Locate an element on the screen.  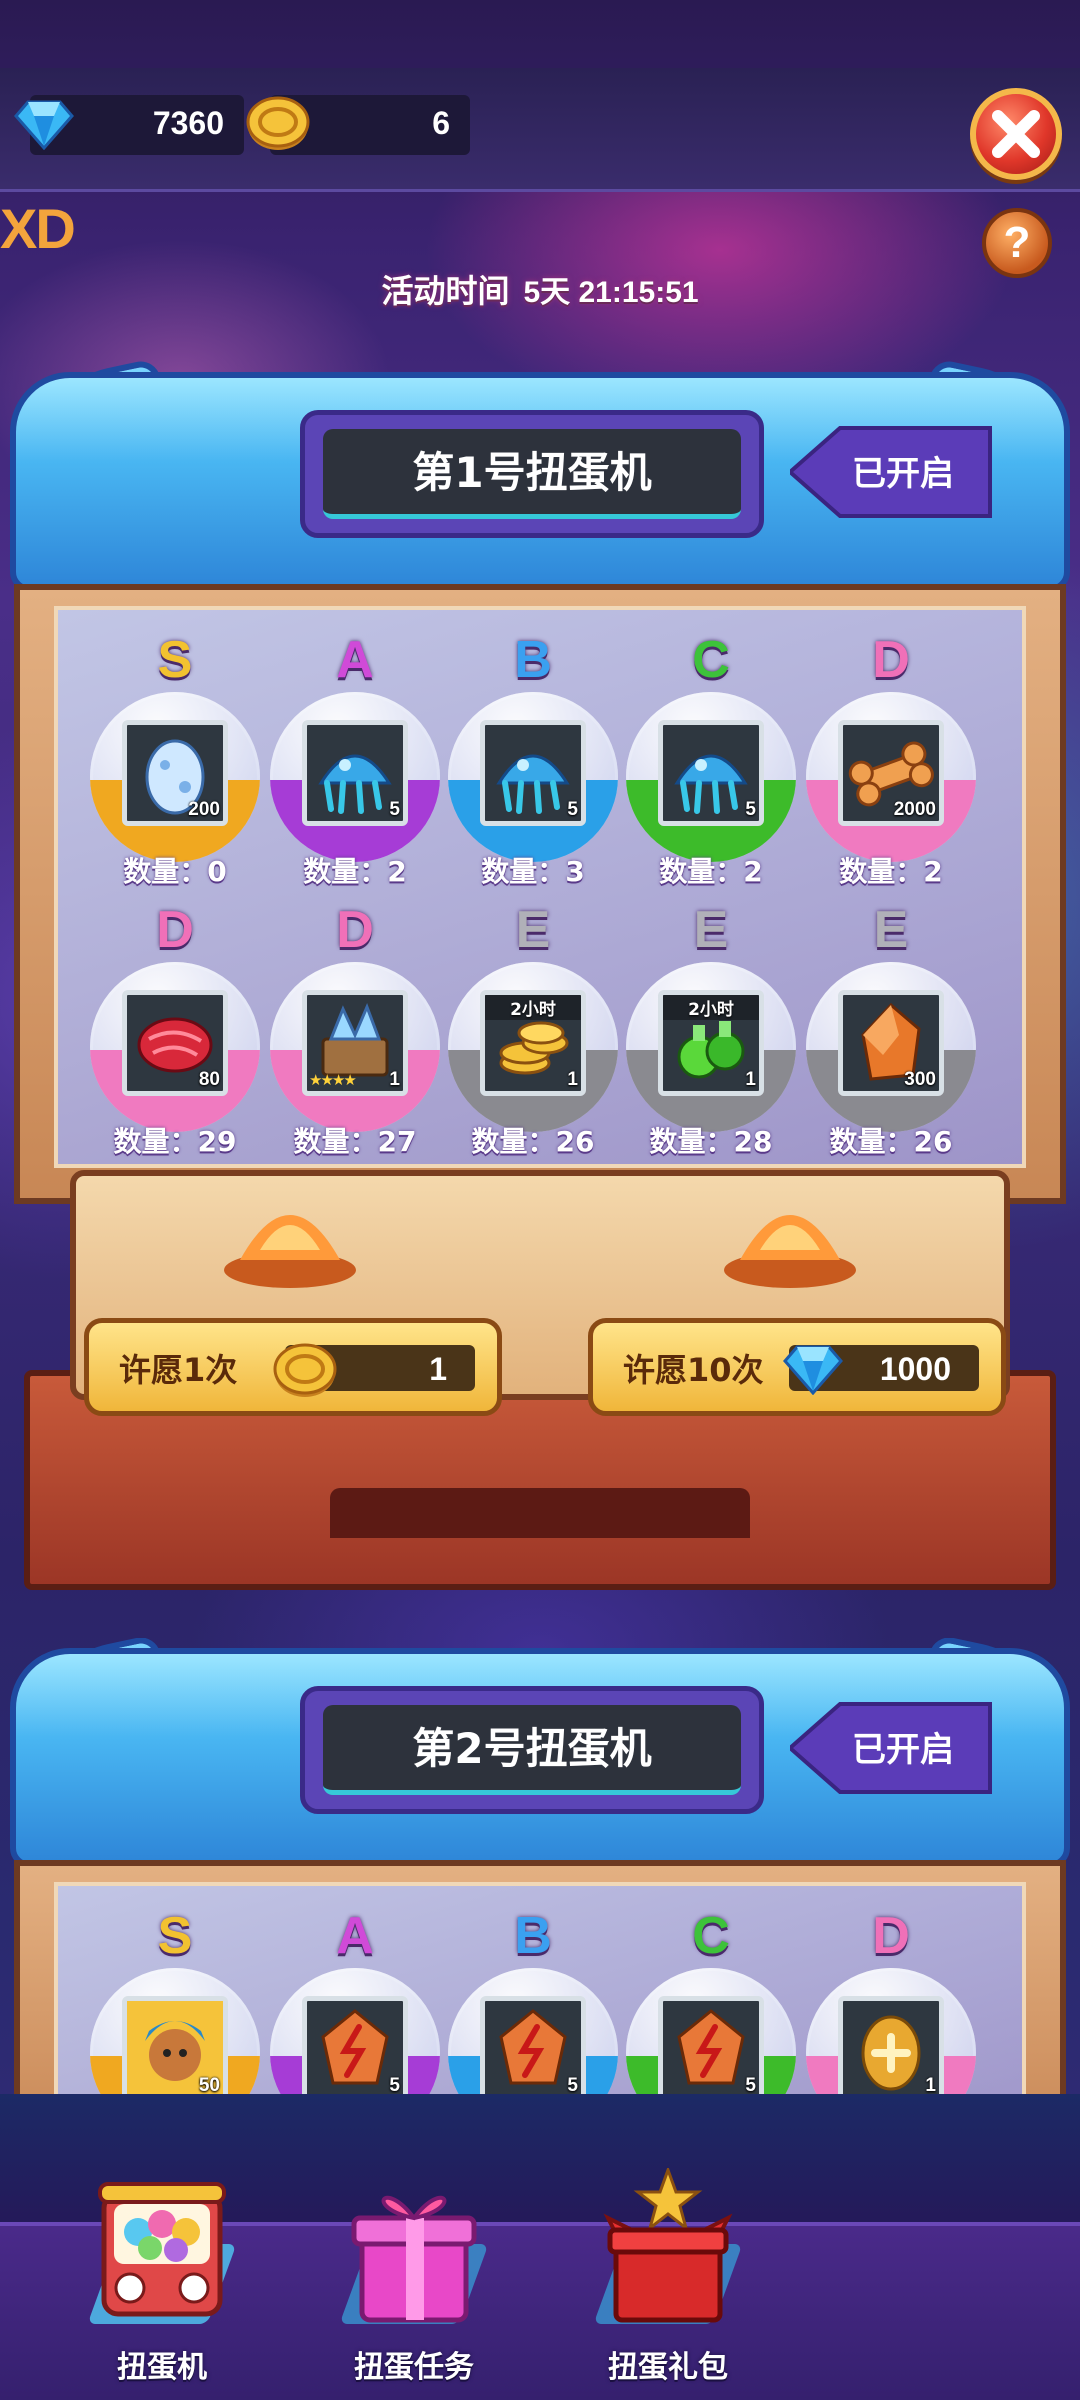
machine-title-plate: 第2号扭蛋机 is located at coordinates (532, 1750).